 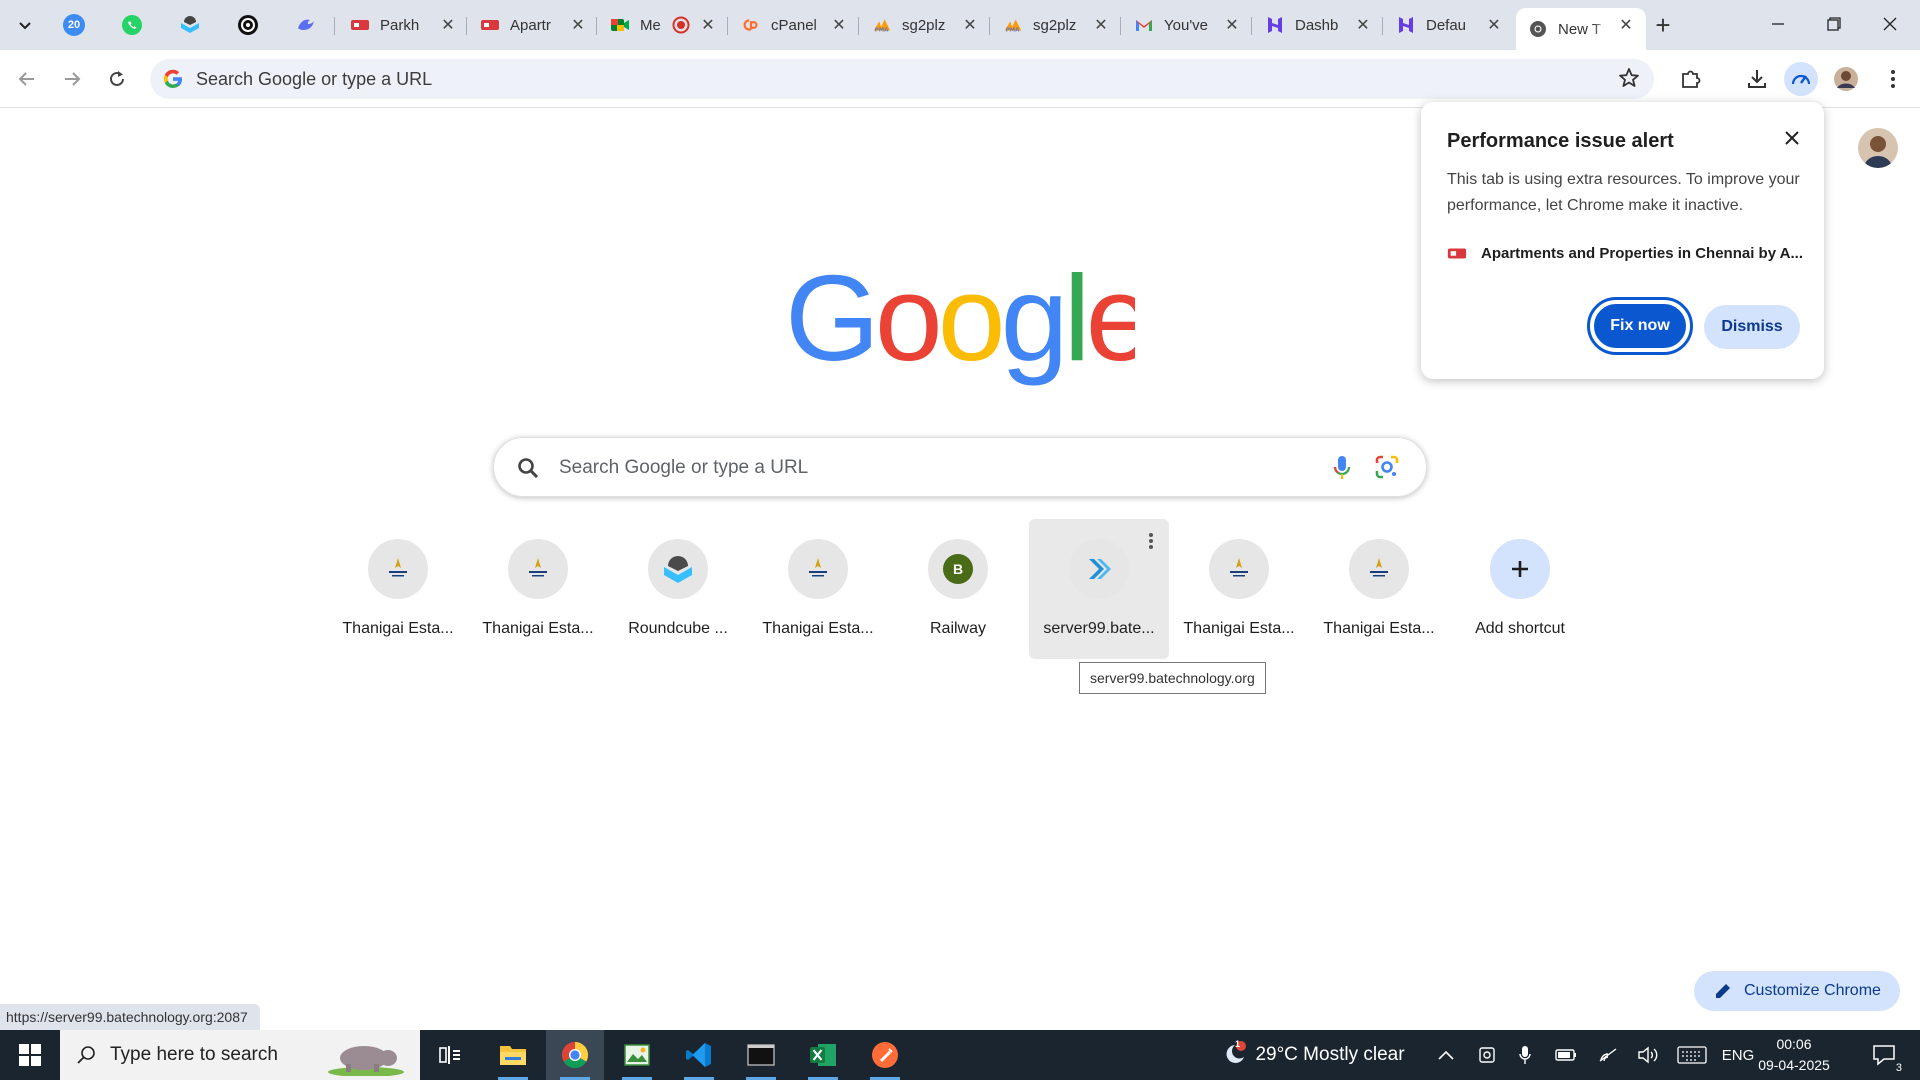 I want to click on address-bar: Search Google or type a URL, so click(x=902, y=79).